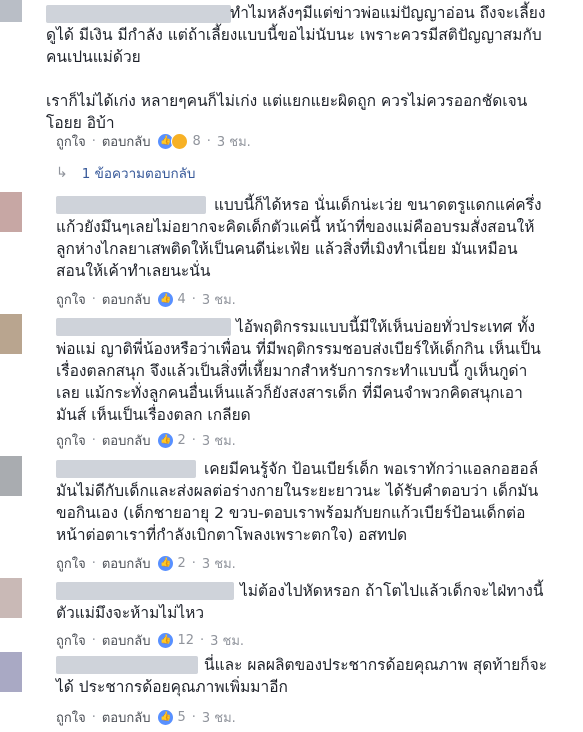 The height and width of the screenshot is (732, 583). I want to click on haha-reaction-icon, so click(180, 141).